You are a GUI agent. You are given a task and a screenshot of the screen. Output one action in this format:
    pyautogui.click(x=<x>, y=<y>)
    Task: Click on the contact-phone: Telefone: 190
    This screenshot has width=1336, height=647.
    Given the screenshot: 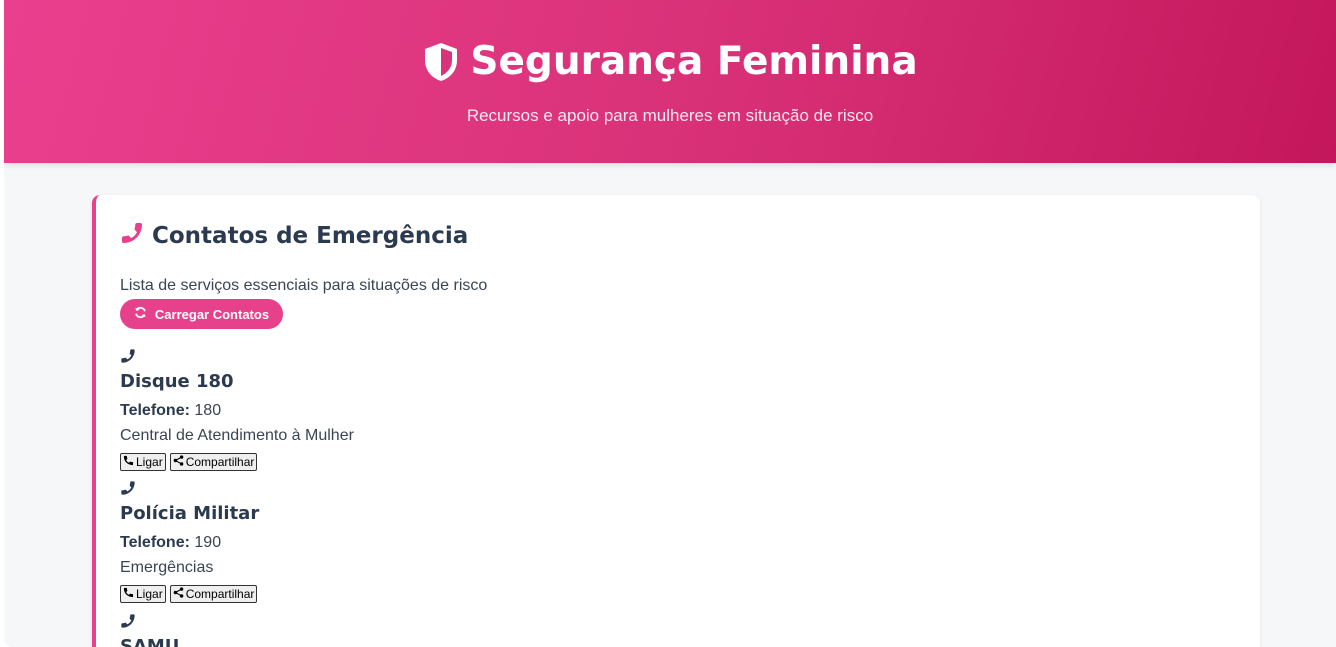 What is the action you would take?
    pyautogui.click(x=170, y=543)
    